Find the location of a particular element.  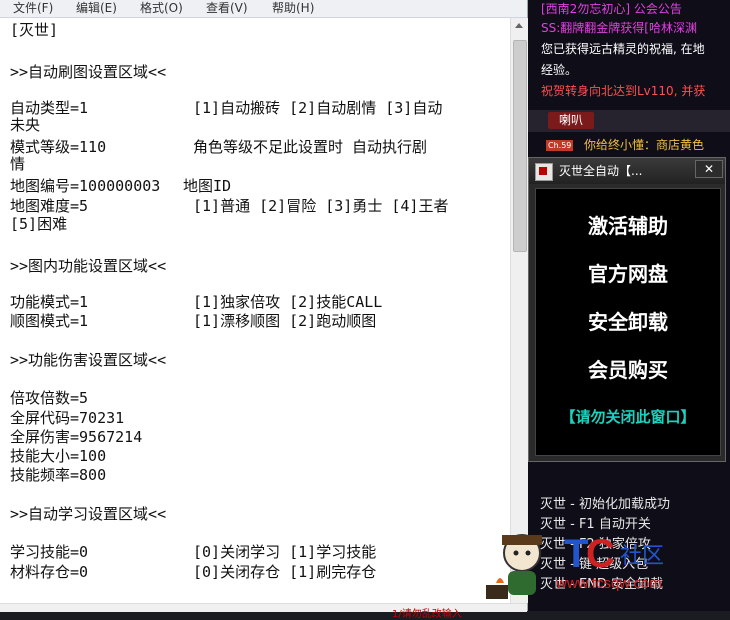

text-line: 情 is located at coordinates (18, 164).